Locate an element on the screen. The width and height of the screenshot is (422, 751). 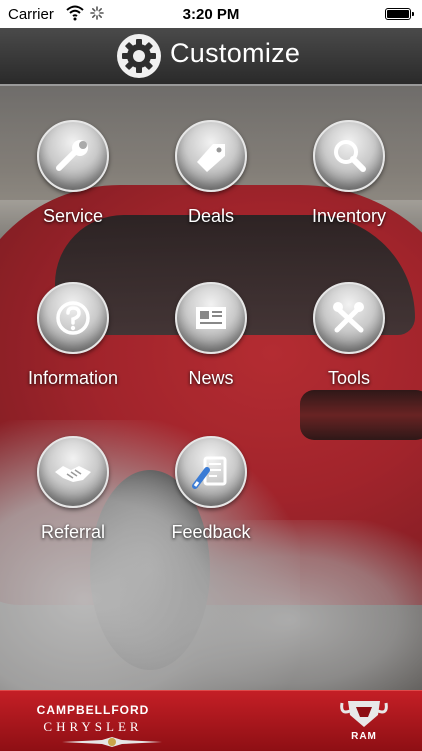
ram-label: RAM is located at coordinates (364, 736).